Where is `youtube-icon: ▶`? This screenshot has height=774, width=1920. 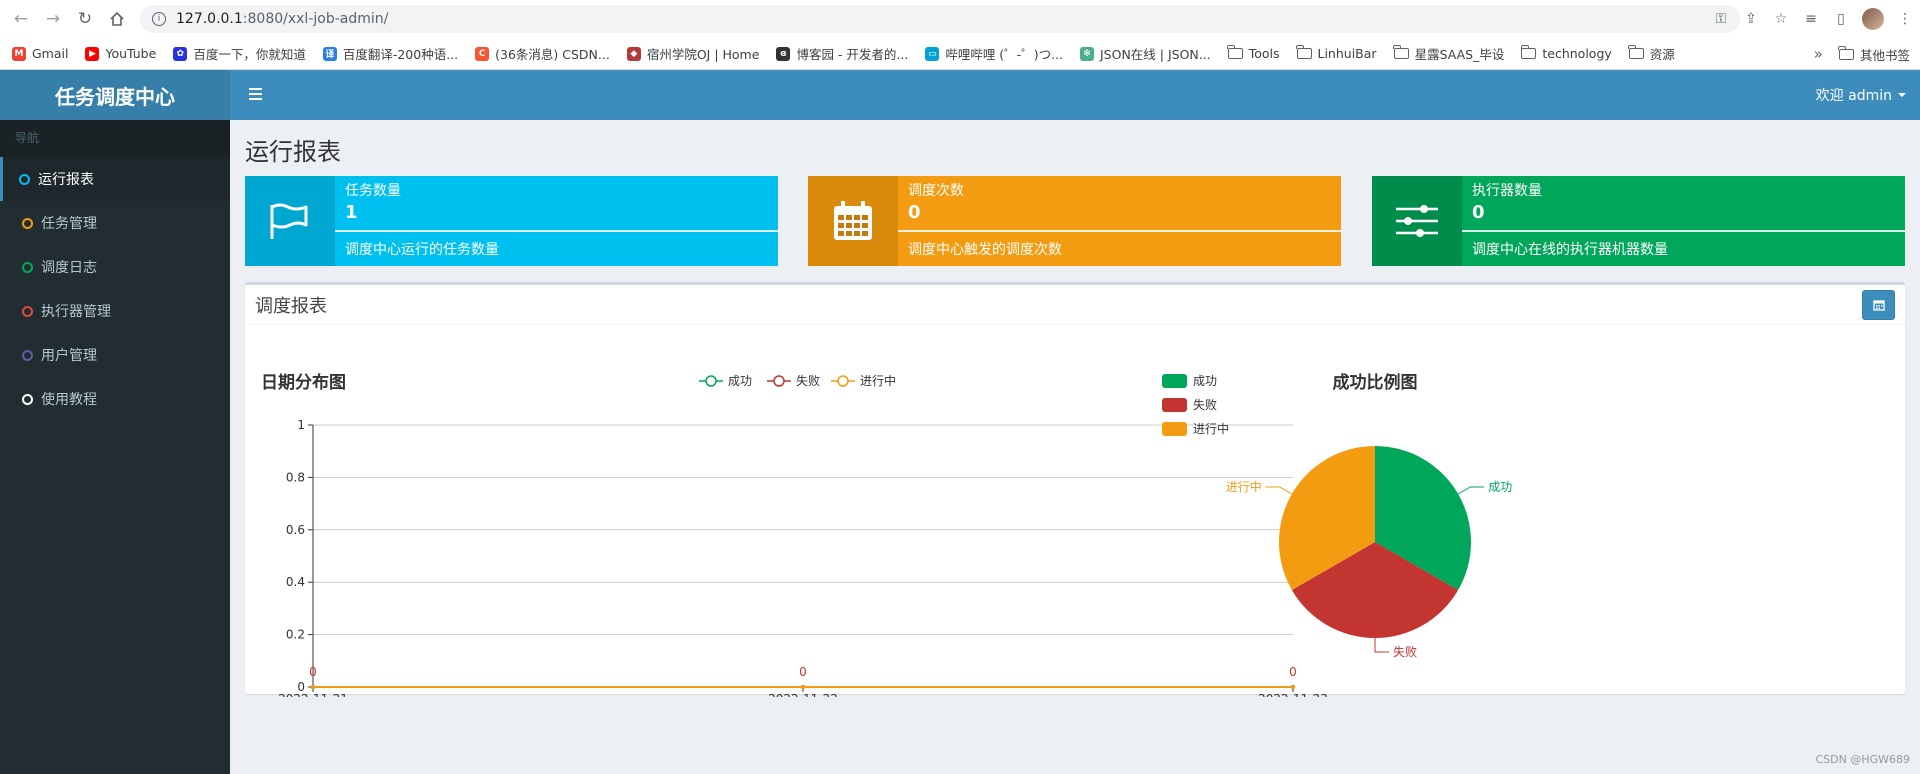
youtube-icon: ▶ is located at coordinates (92, 53).